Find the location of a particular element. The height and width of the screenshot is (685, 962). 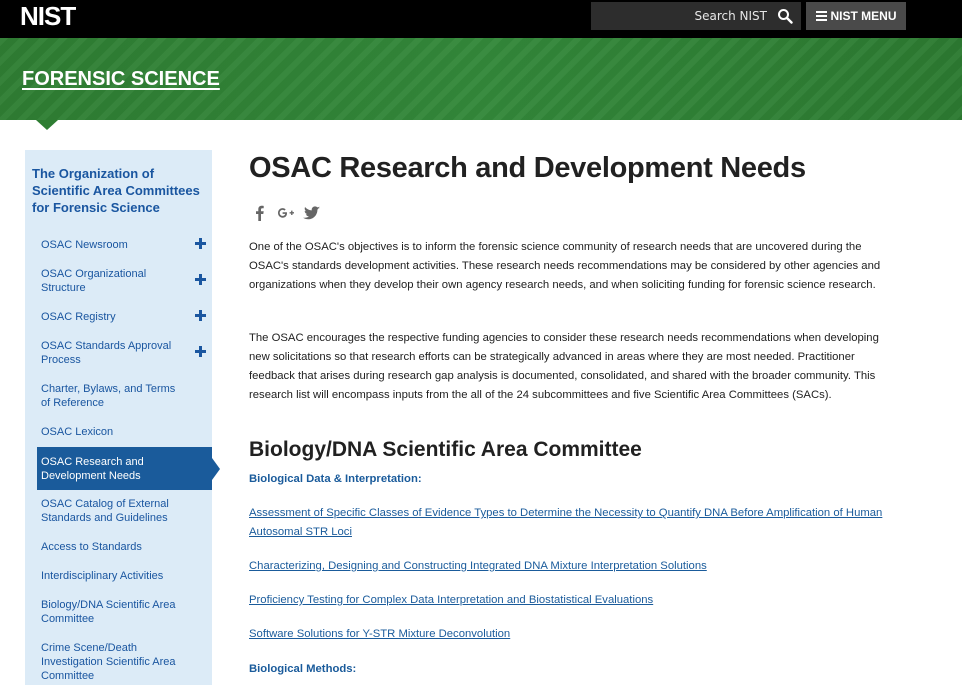

sidebar-item-label: OSAC Research and Development Needs is located at coordinates (92, 469).